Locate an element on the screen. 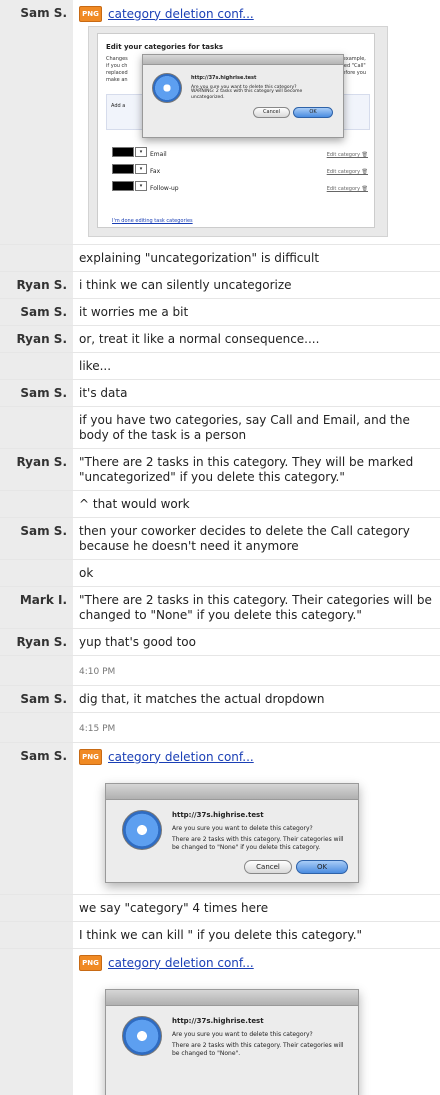  panel-description: Changes if you ch replaced make an is located at coordinates (117, 69).